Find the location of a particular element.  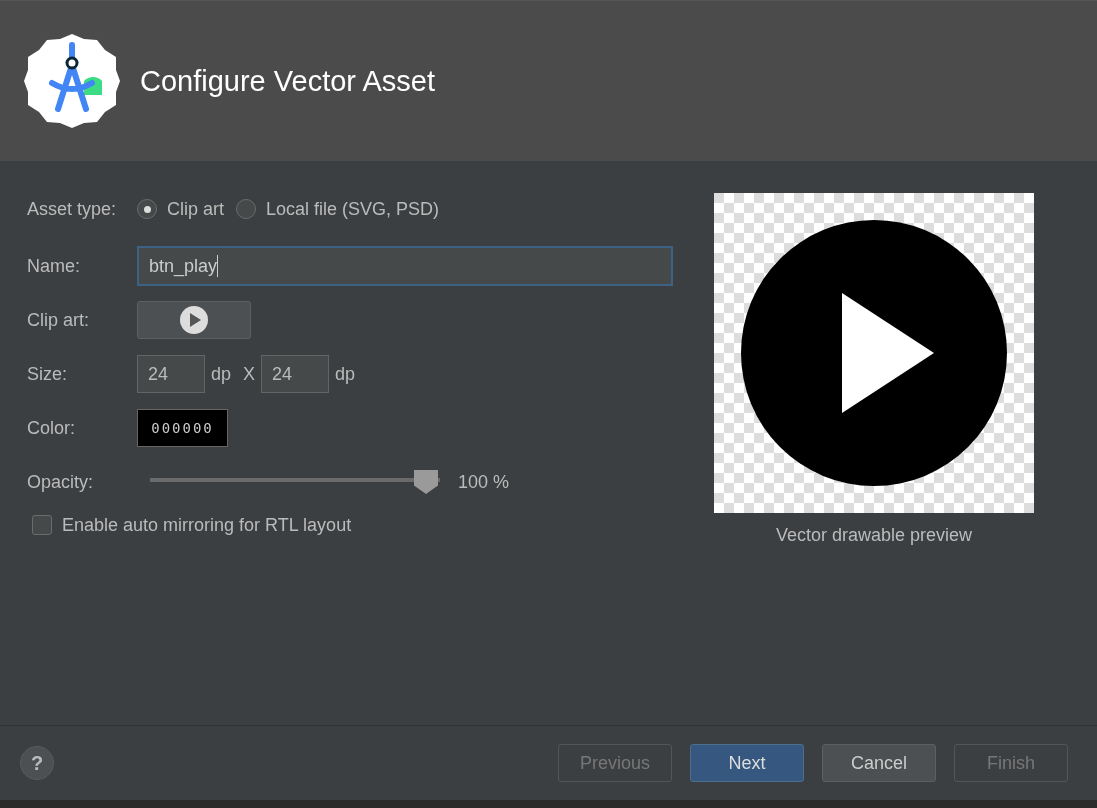

radio-label: Local file (SVG, PSD) is located at coordinates (353, 209).